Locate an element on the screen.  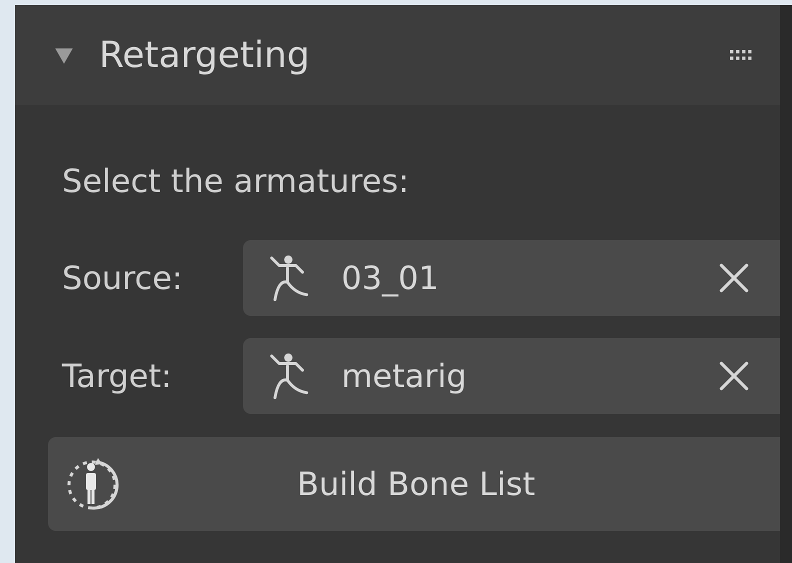
field-label: Target: is located at coordinates (117, 376).